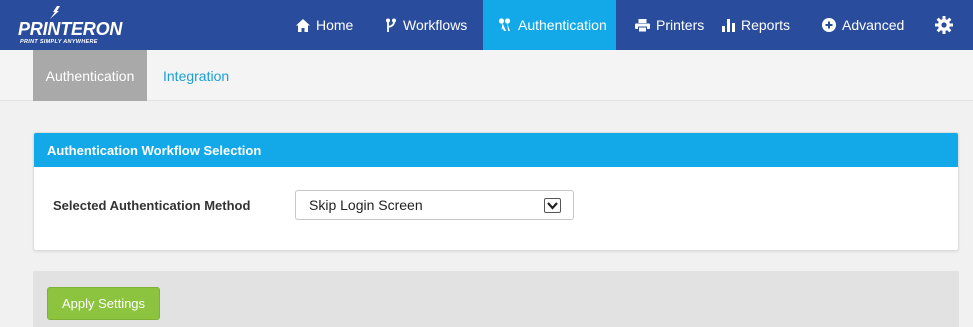 The image size is (973, 327). Describe the element at coordinates (435, 25) in the screenshot. I see `nav-workflows-label: Workflows` at that location.